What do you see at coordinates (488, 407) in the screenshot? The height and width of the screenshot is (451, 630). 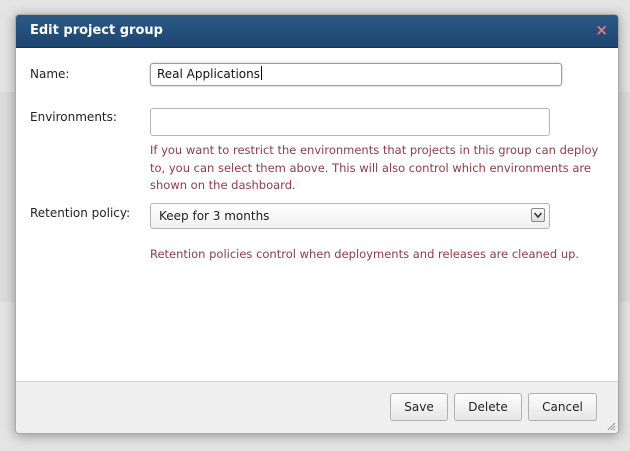 I see `delete-button: Delete` at bounding box center [488, 407].